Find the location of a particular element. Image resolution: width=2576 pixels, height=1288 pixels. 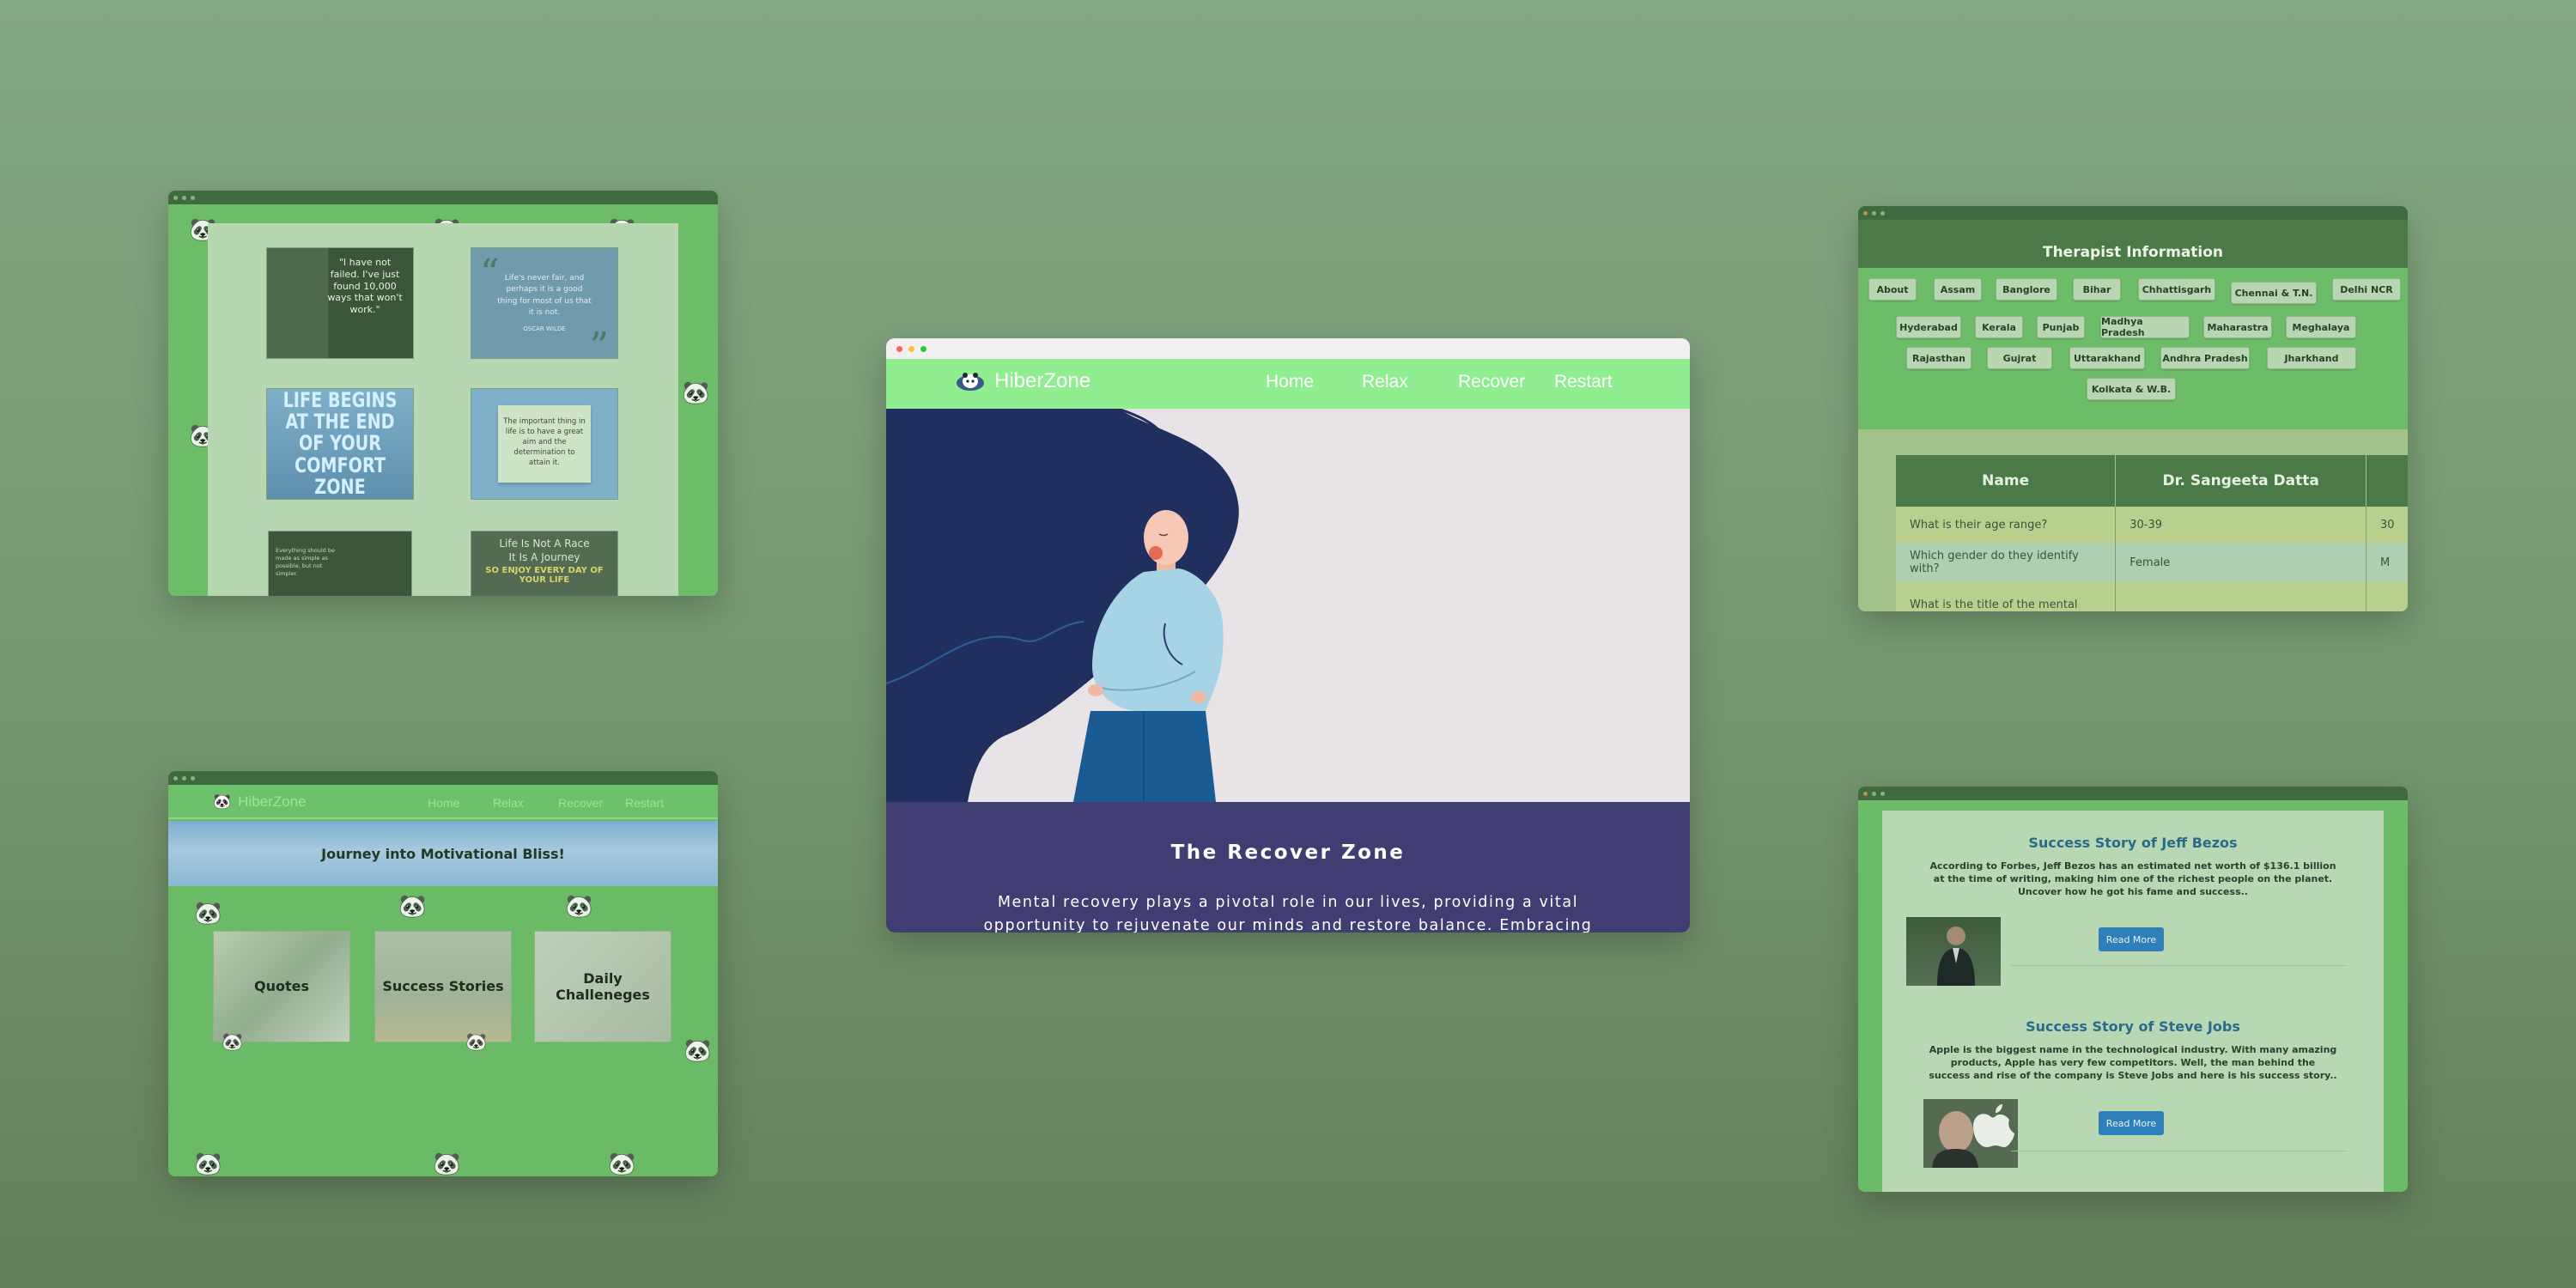

chip-about: About is located at coordinates (1893, 290).